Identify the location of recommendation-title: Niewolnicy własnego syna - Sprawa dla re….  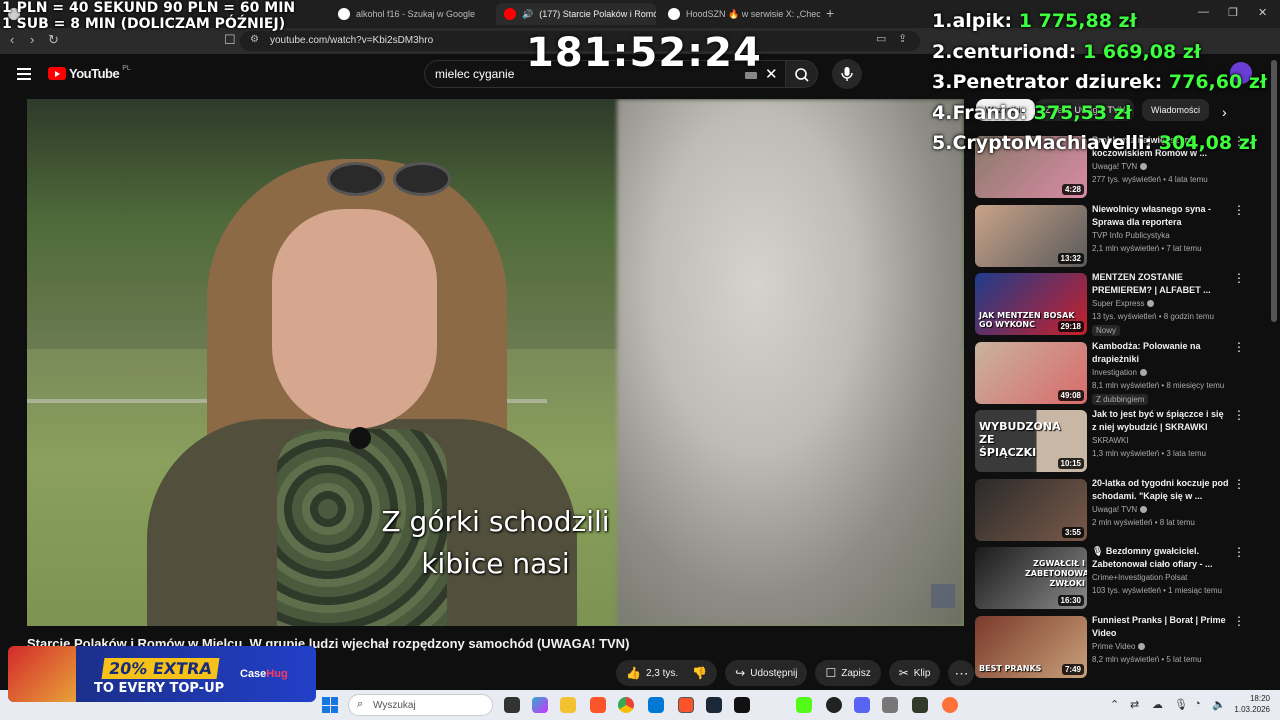
(1161, 216).